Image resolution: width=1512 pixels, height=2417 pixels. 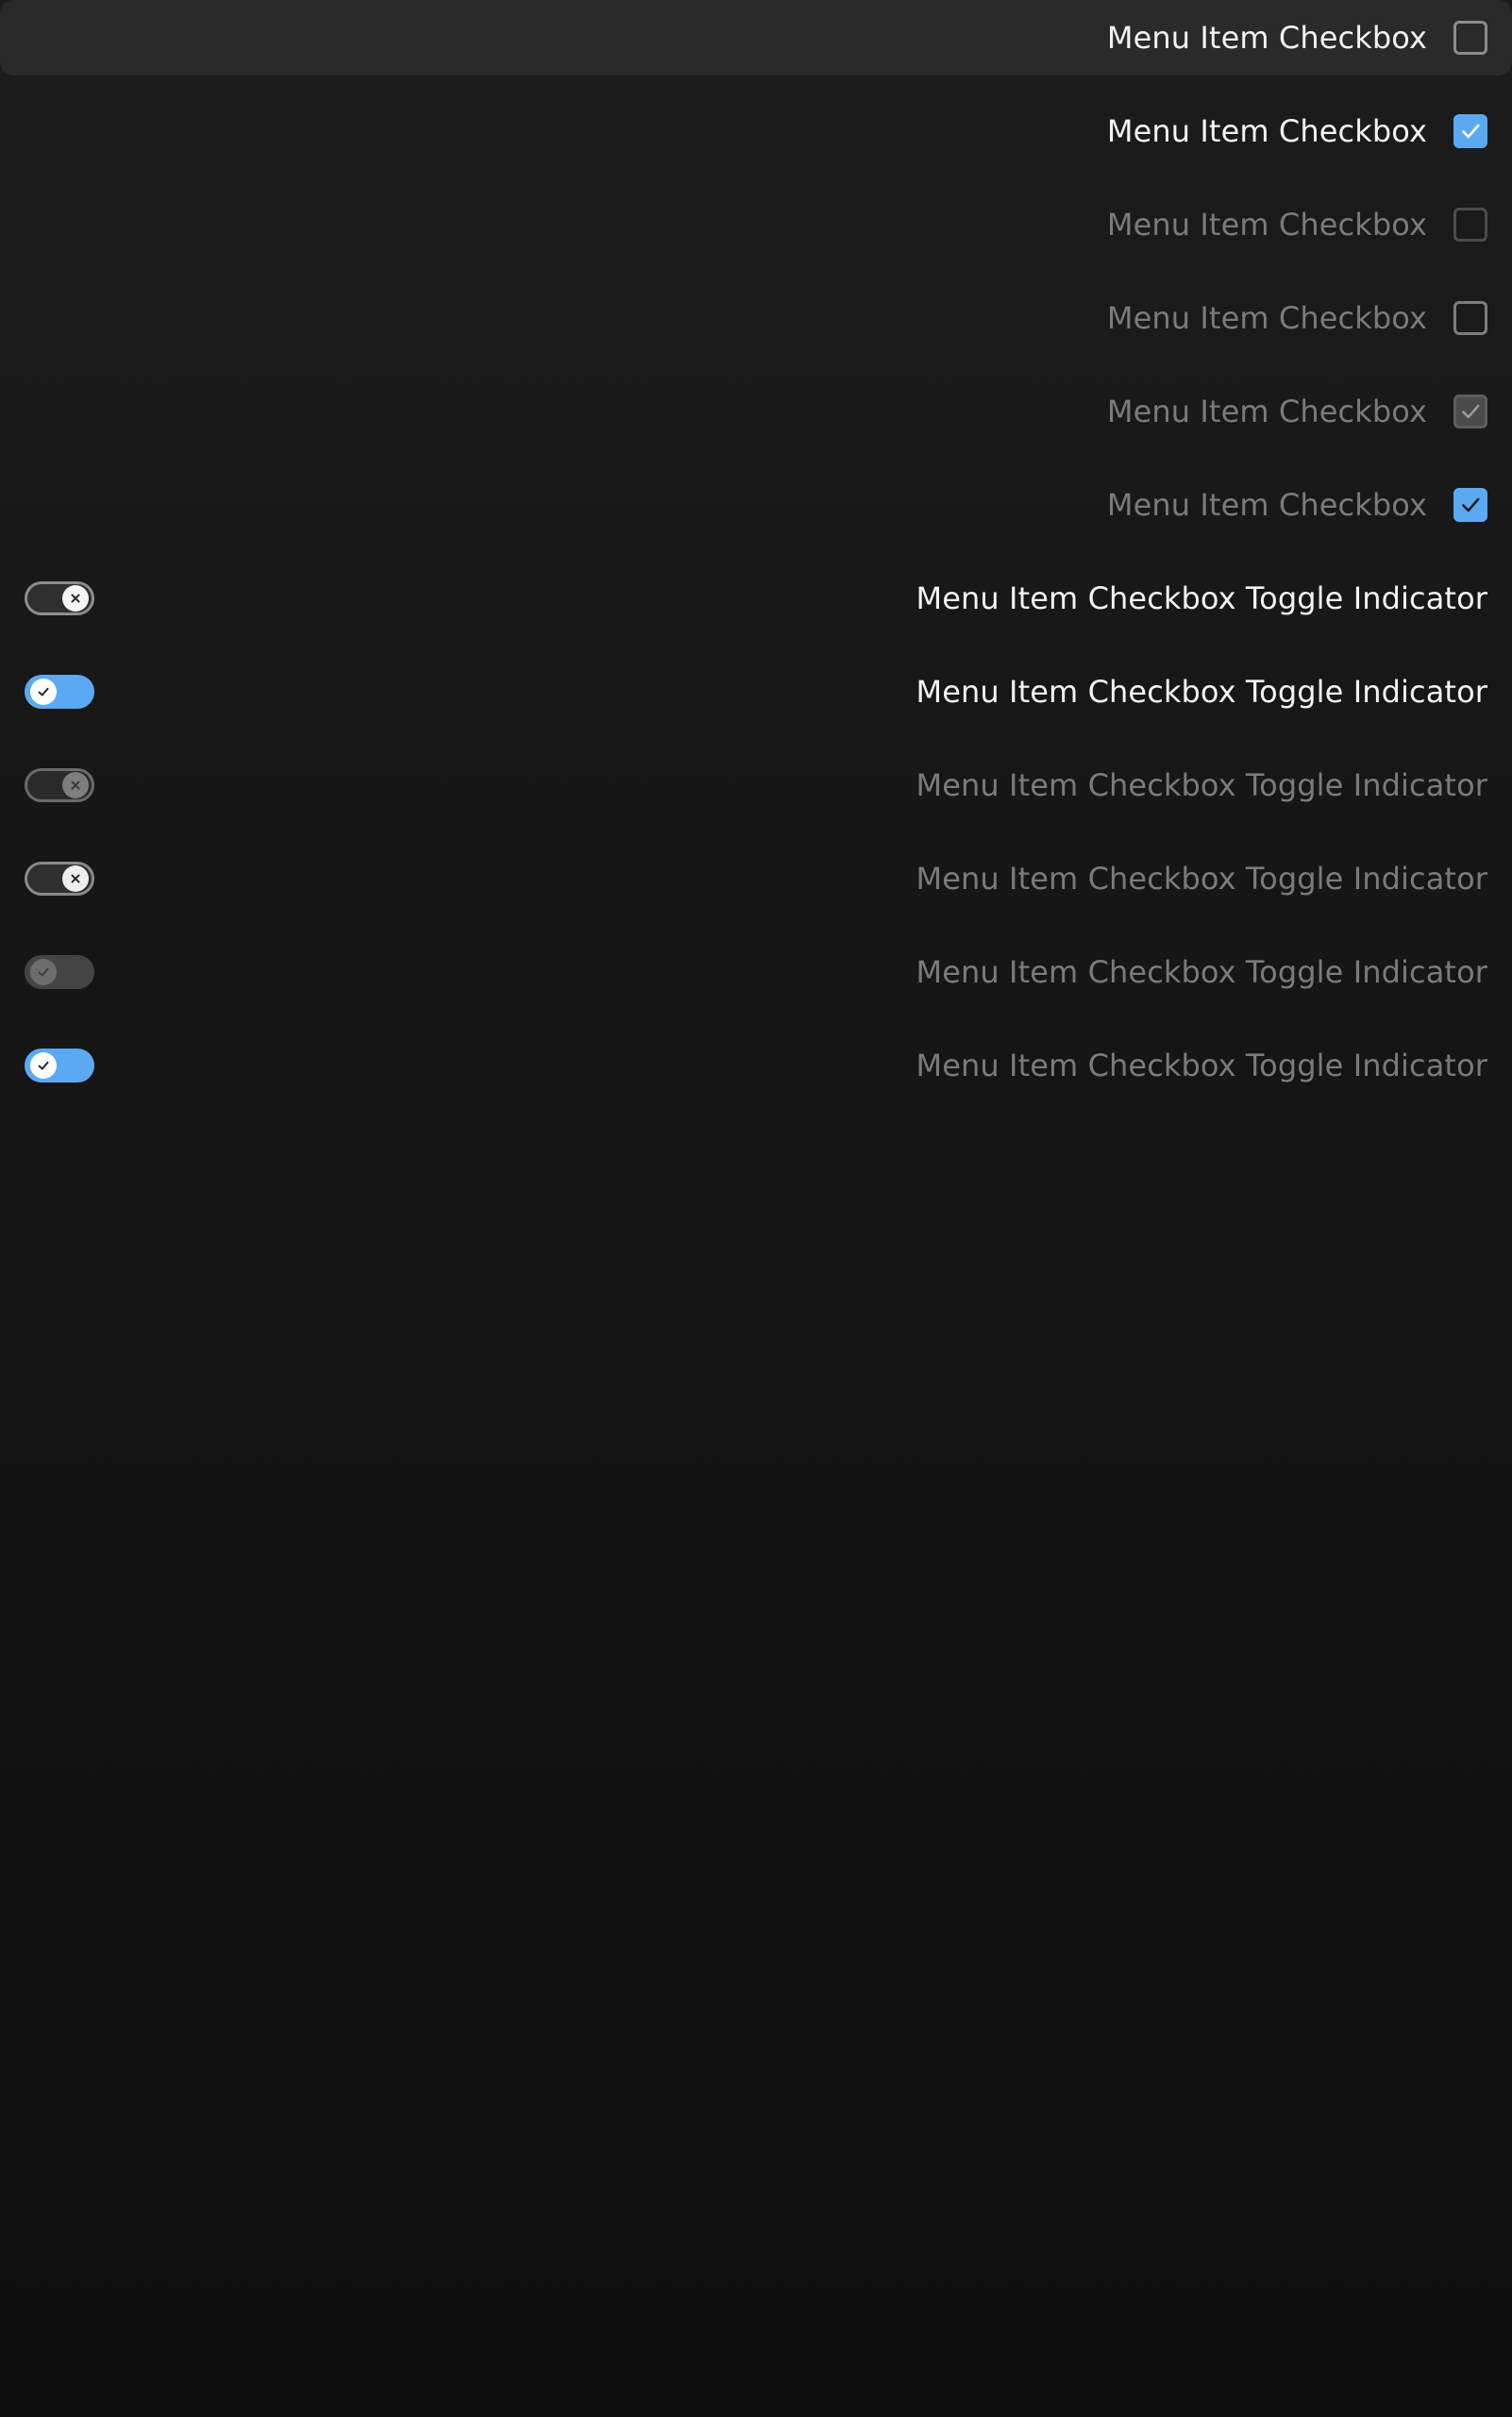 I want to click on checkbox-checked-inactive, so click(x=1470, y=505).